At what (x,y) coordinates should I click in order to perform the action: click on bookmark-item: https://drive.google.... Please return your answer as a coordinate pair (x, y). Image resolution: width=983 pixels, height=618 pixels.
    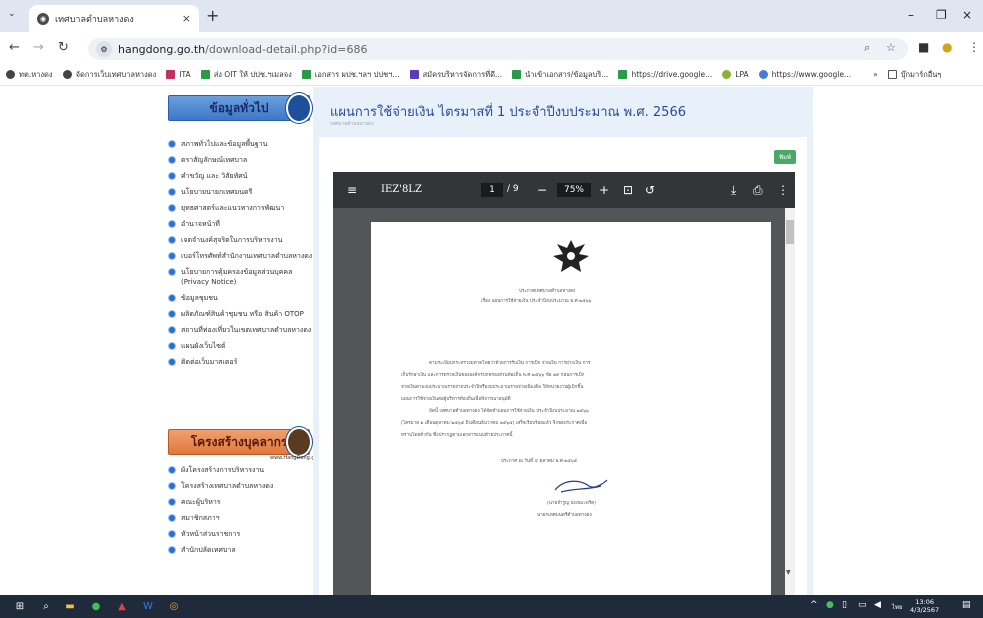
    Looking at the image, I should click on (665, 74).